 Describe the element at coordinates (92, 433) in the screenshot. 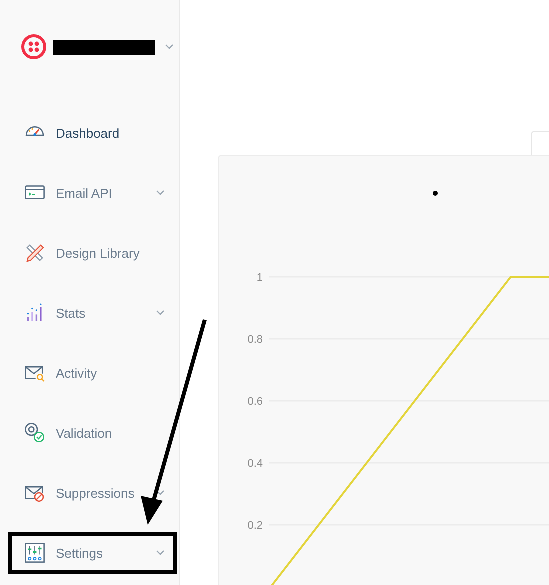

I see `nav-item: Validation` at that location.